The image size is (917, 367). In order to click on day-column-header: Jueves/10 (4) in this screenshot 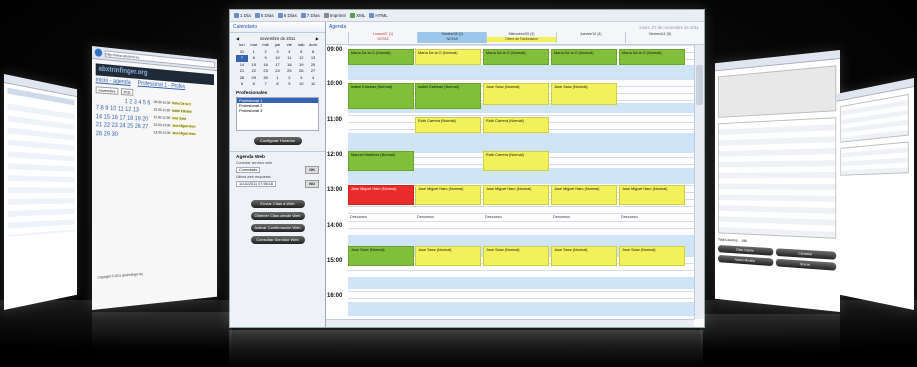, I will do `click(590, 37)`.